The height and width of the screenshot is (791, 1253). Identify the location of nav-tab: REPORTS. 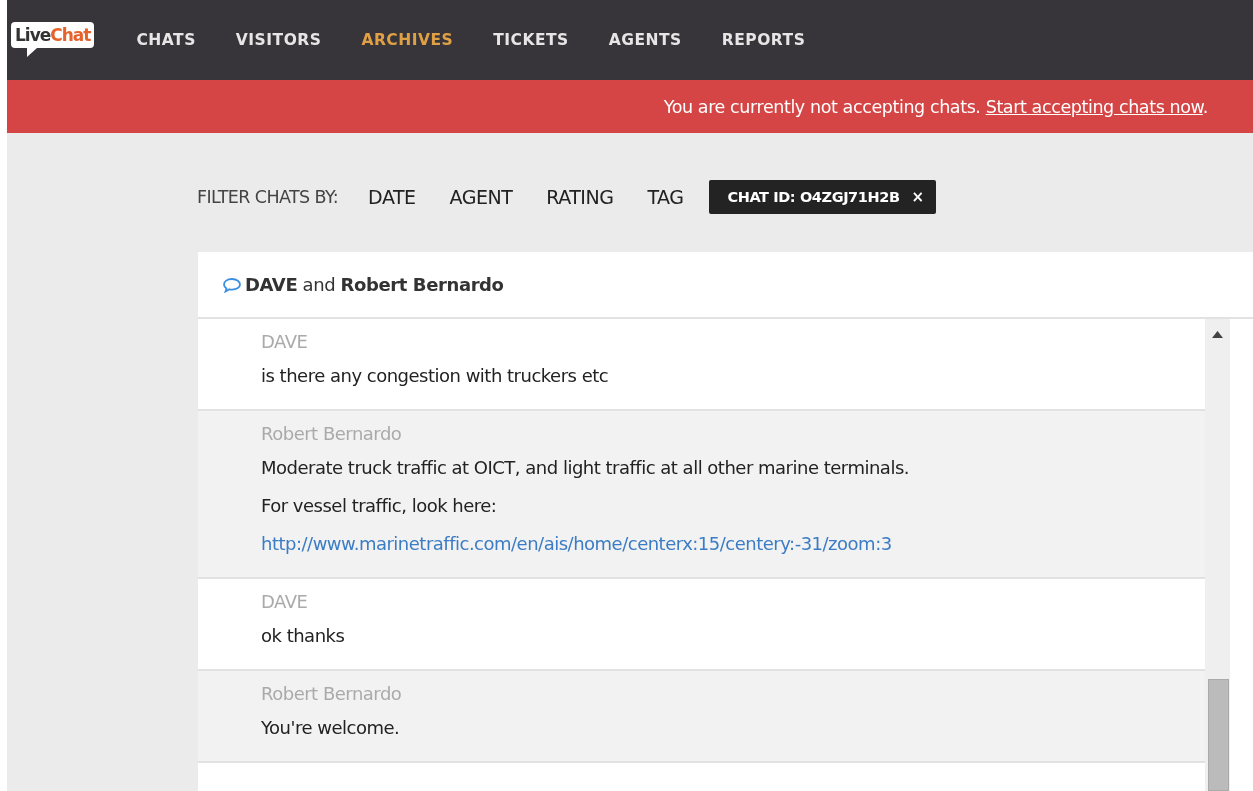
(763, 40).